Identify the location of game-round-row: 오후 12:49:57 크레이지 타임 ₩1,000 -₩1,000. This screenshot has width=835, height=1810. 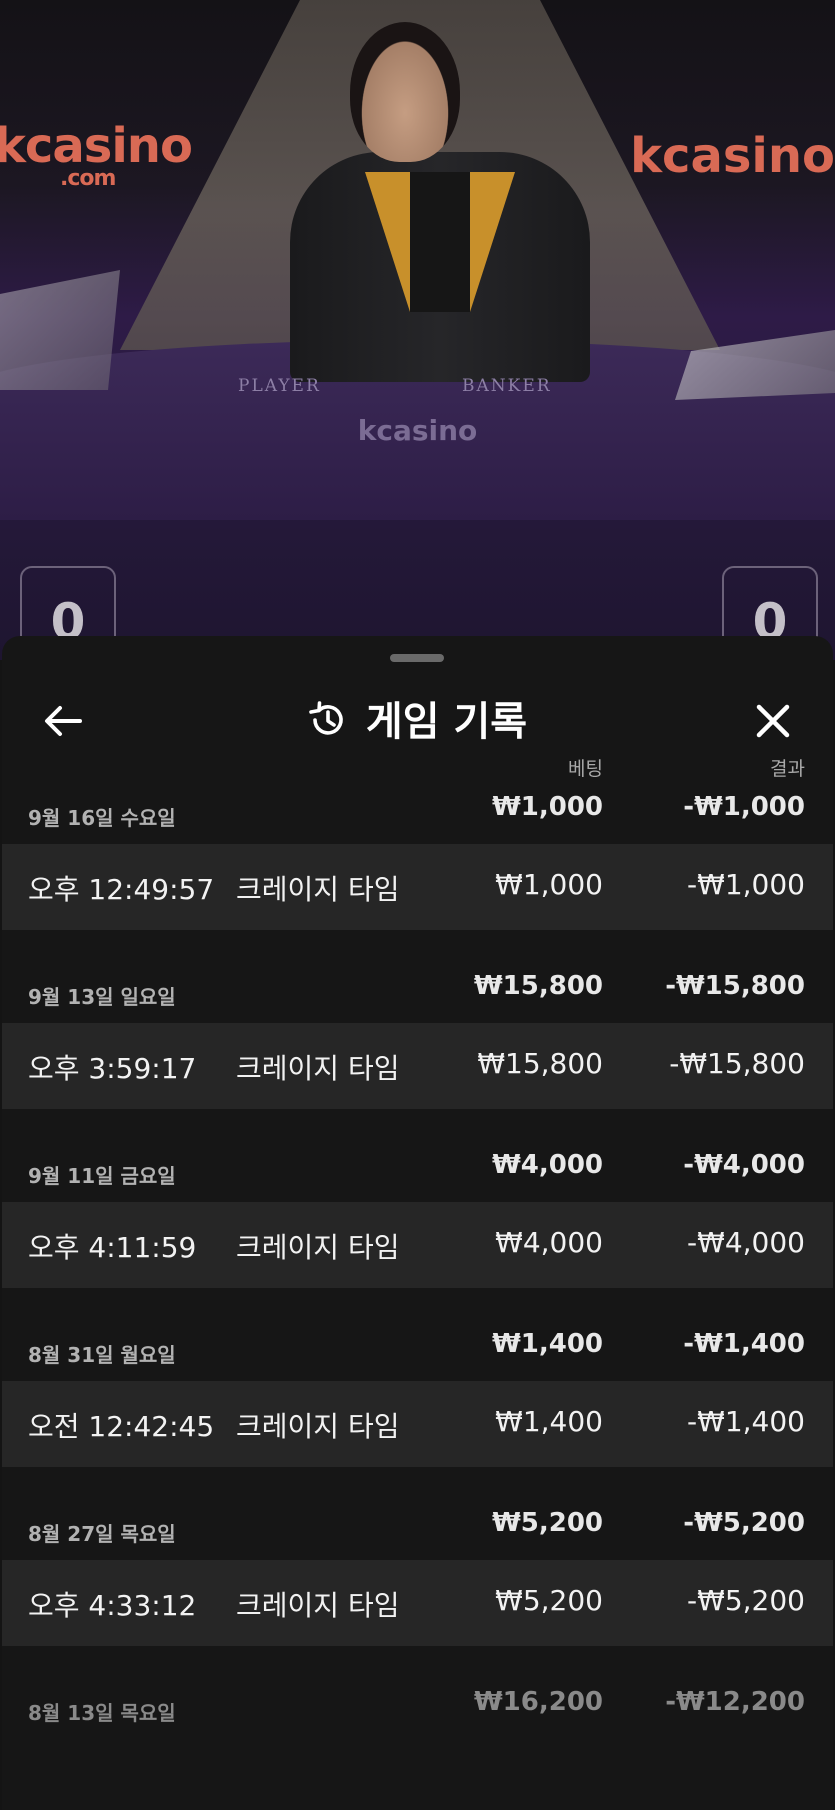
(417, 887).